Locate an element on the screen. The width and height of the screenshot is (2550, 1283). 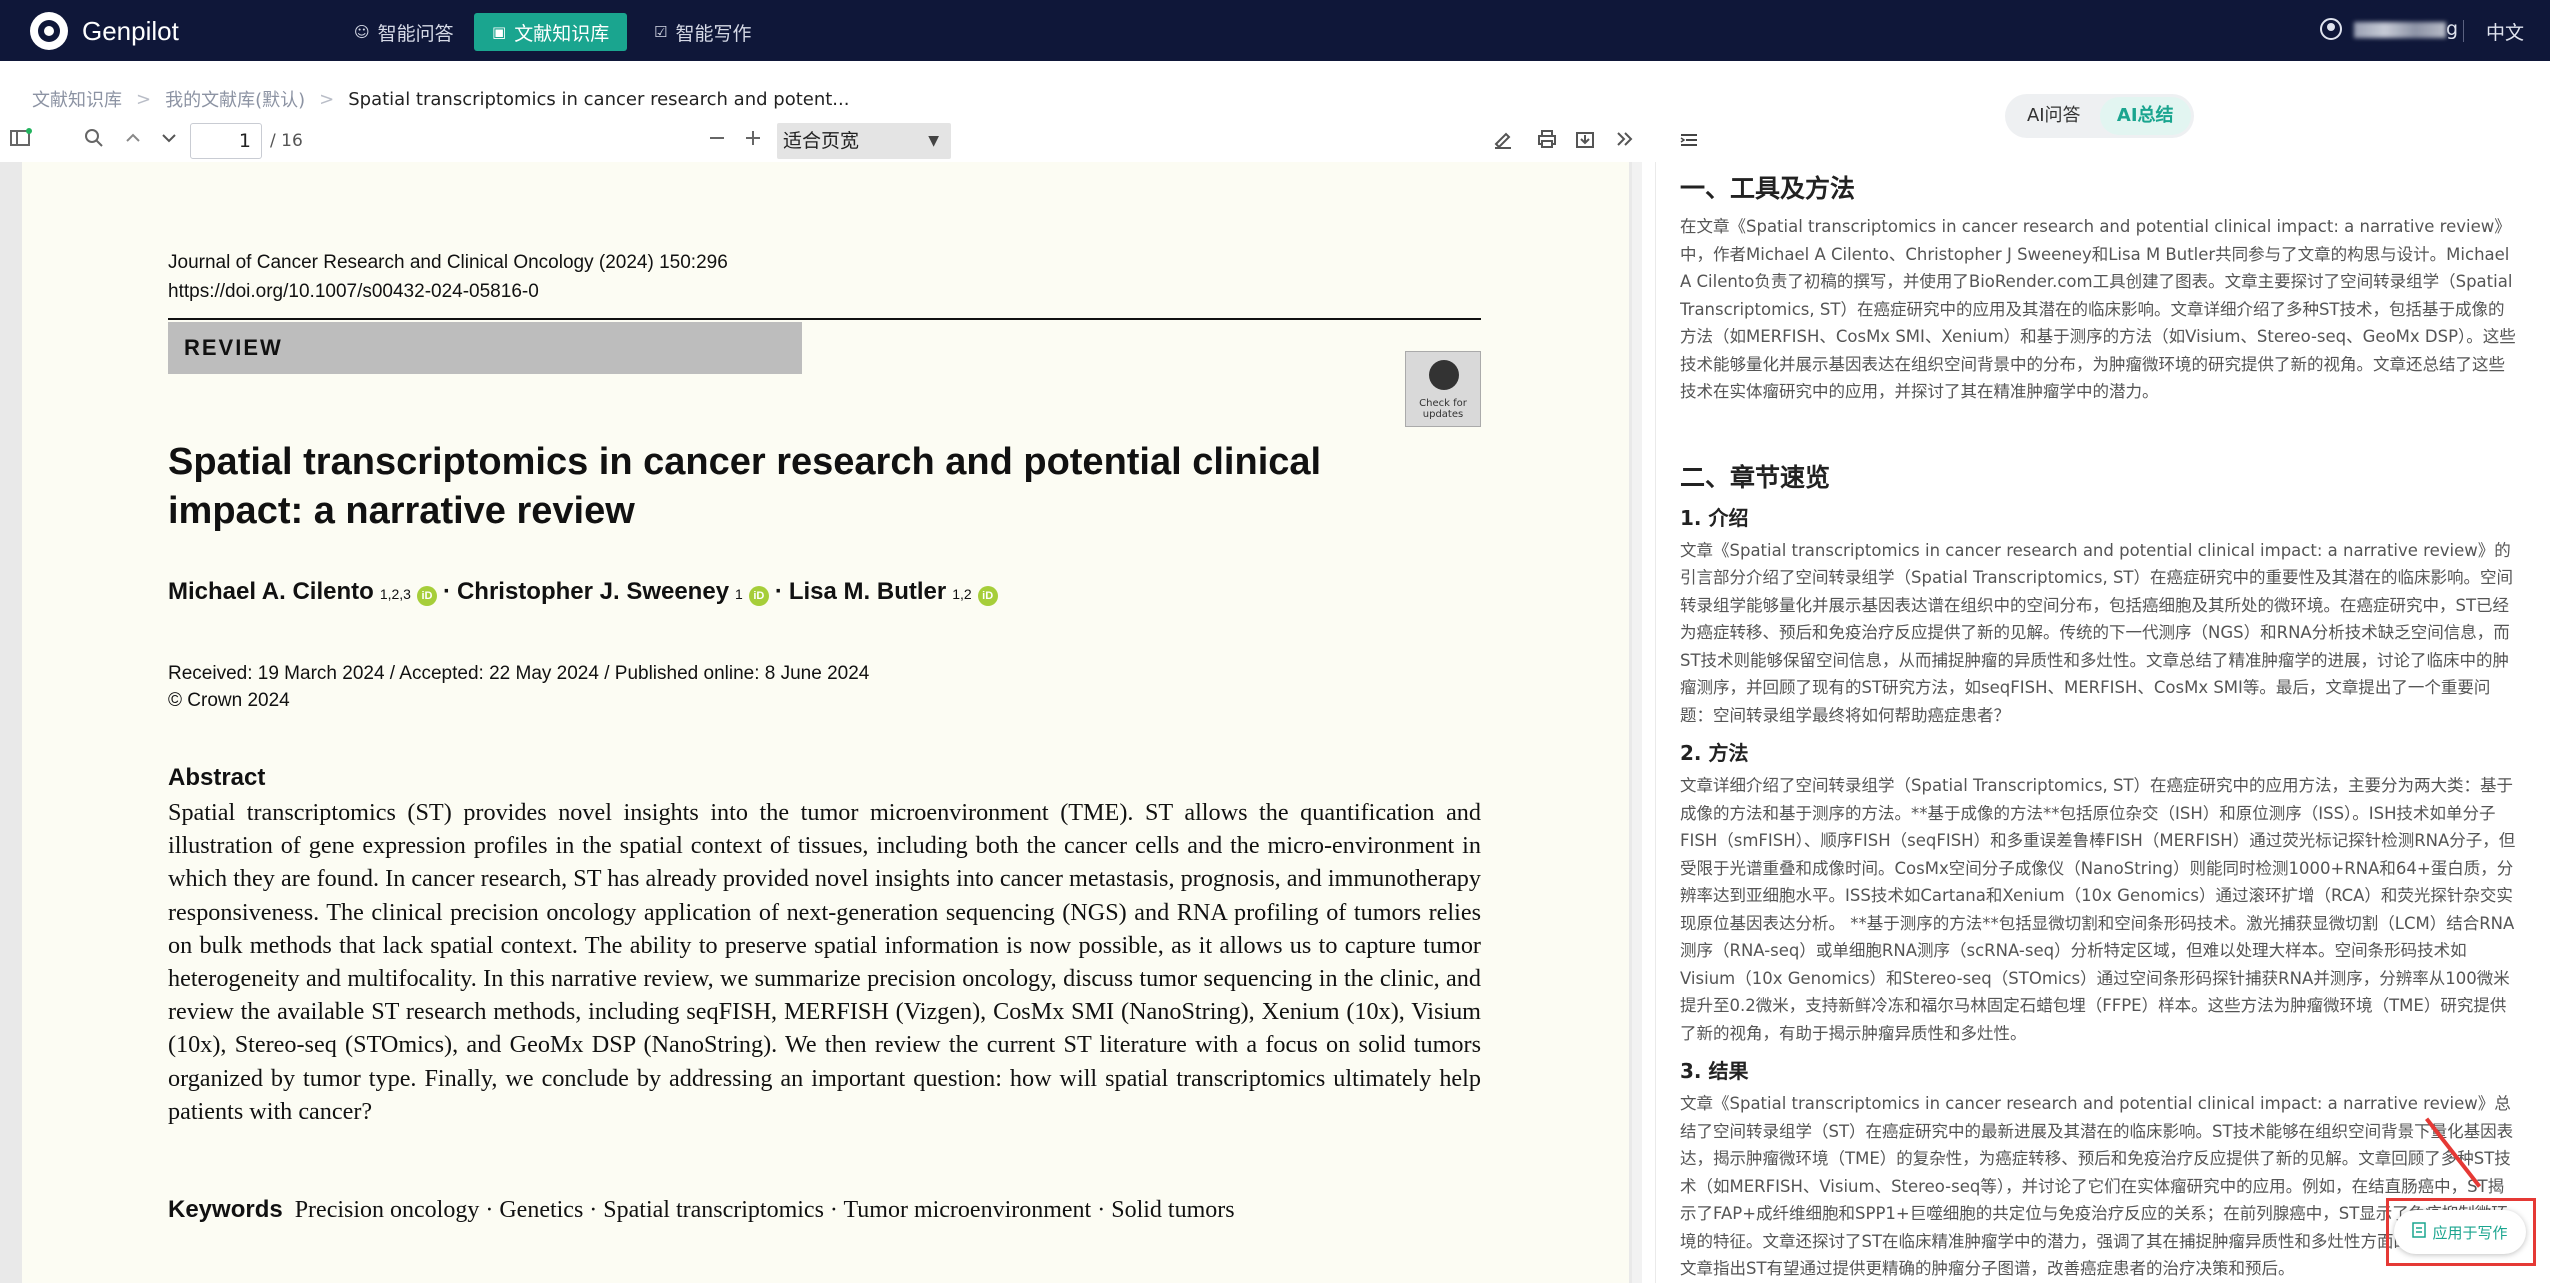
print-icon is located at coordinates (1547, 141).